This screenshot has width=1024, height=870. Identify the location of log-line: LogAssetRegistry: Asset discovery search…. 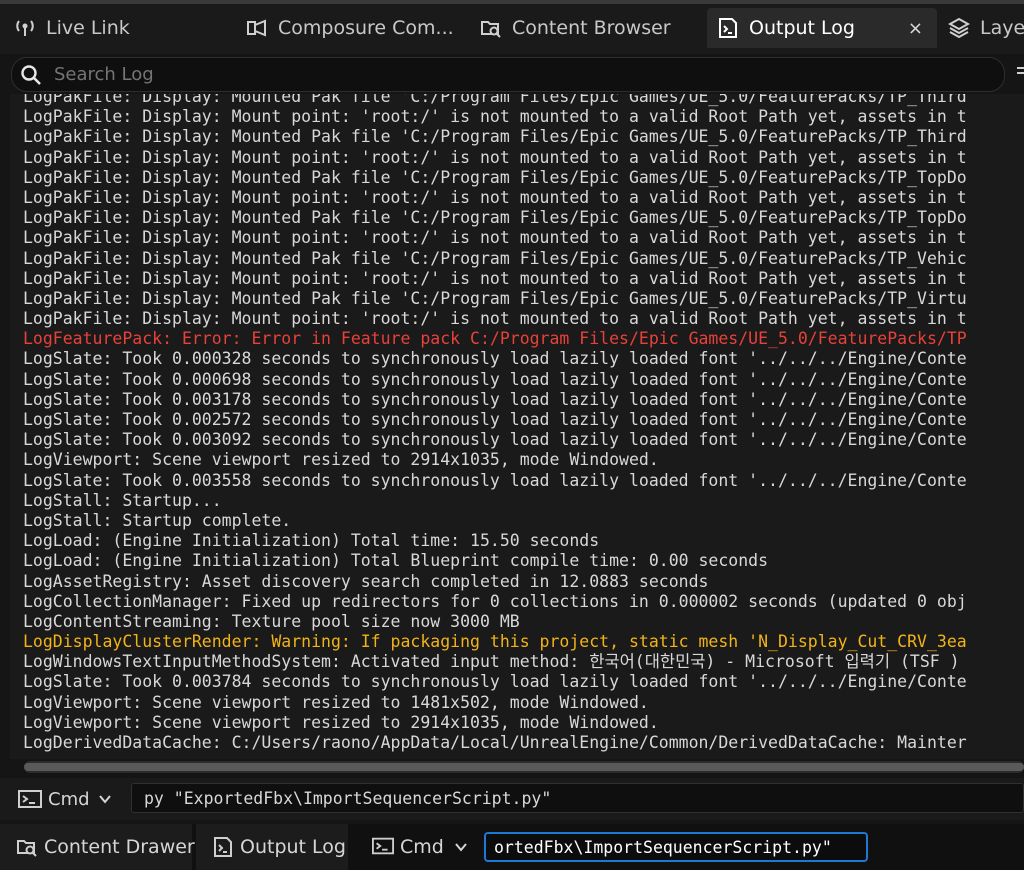
(366, 581).